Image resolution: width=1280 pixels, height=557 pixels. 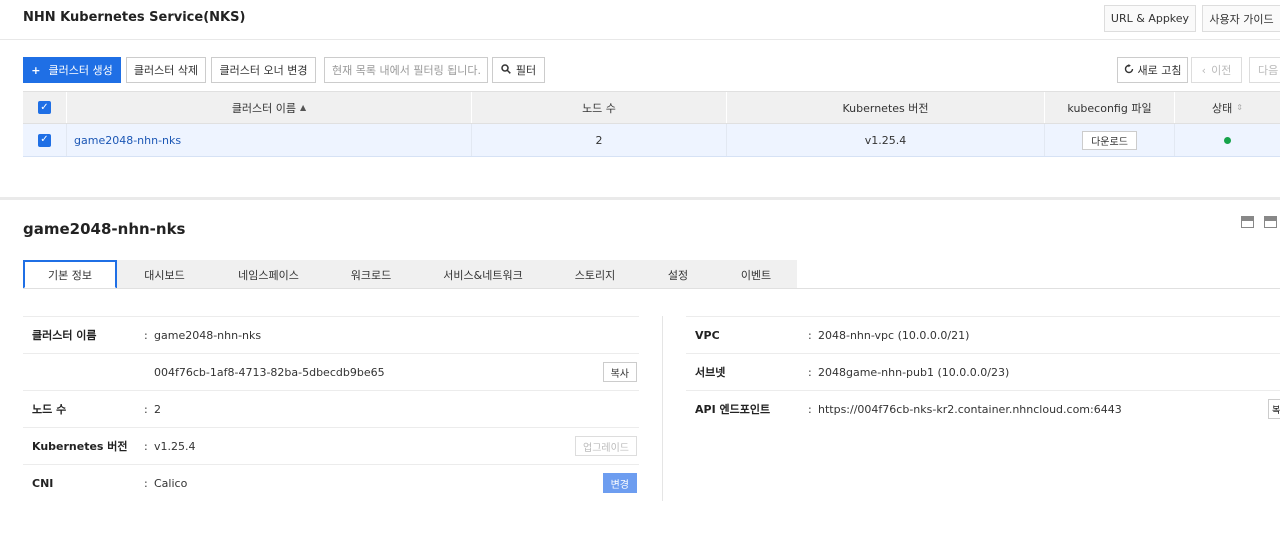 I want to click on tab-workload: 워크로드, so click(x=371, y=274).